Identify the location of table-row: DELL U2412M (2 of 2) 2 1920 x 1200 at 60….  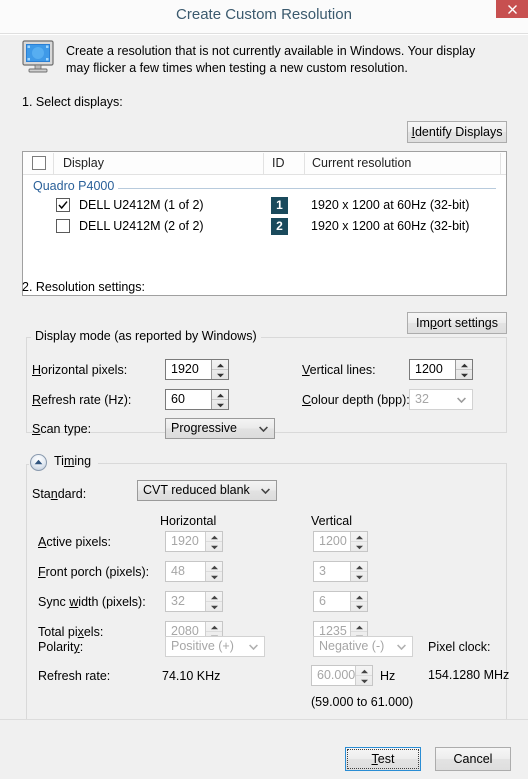
(264, 227).